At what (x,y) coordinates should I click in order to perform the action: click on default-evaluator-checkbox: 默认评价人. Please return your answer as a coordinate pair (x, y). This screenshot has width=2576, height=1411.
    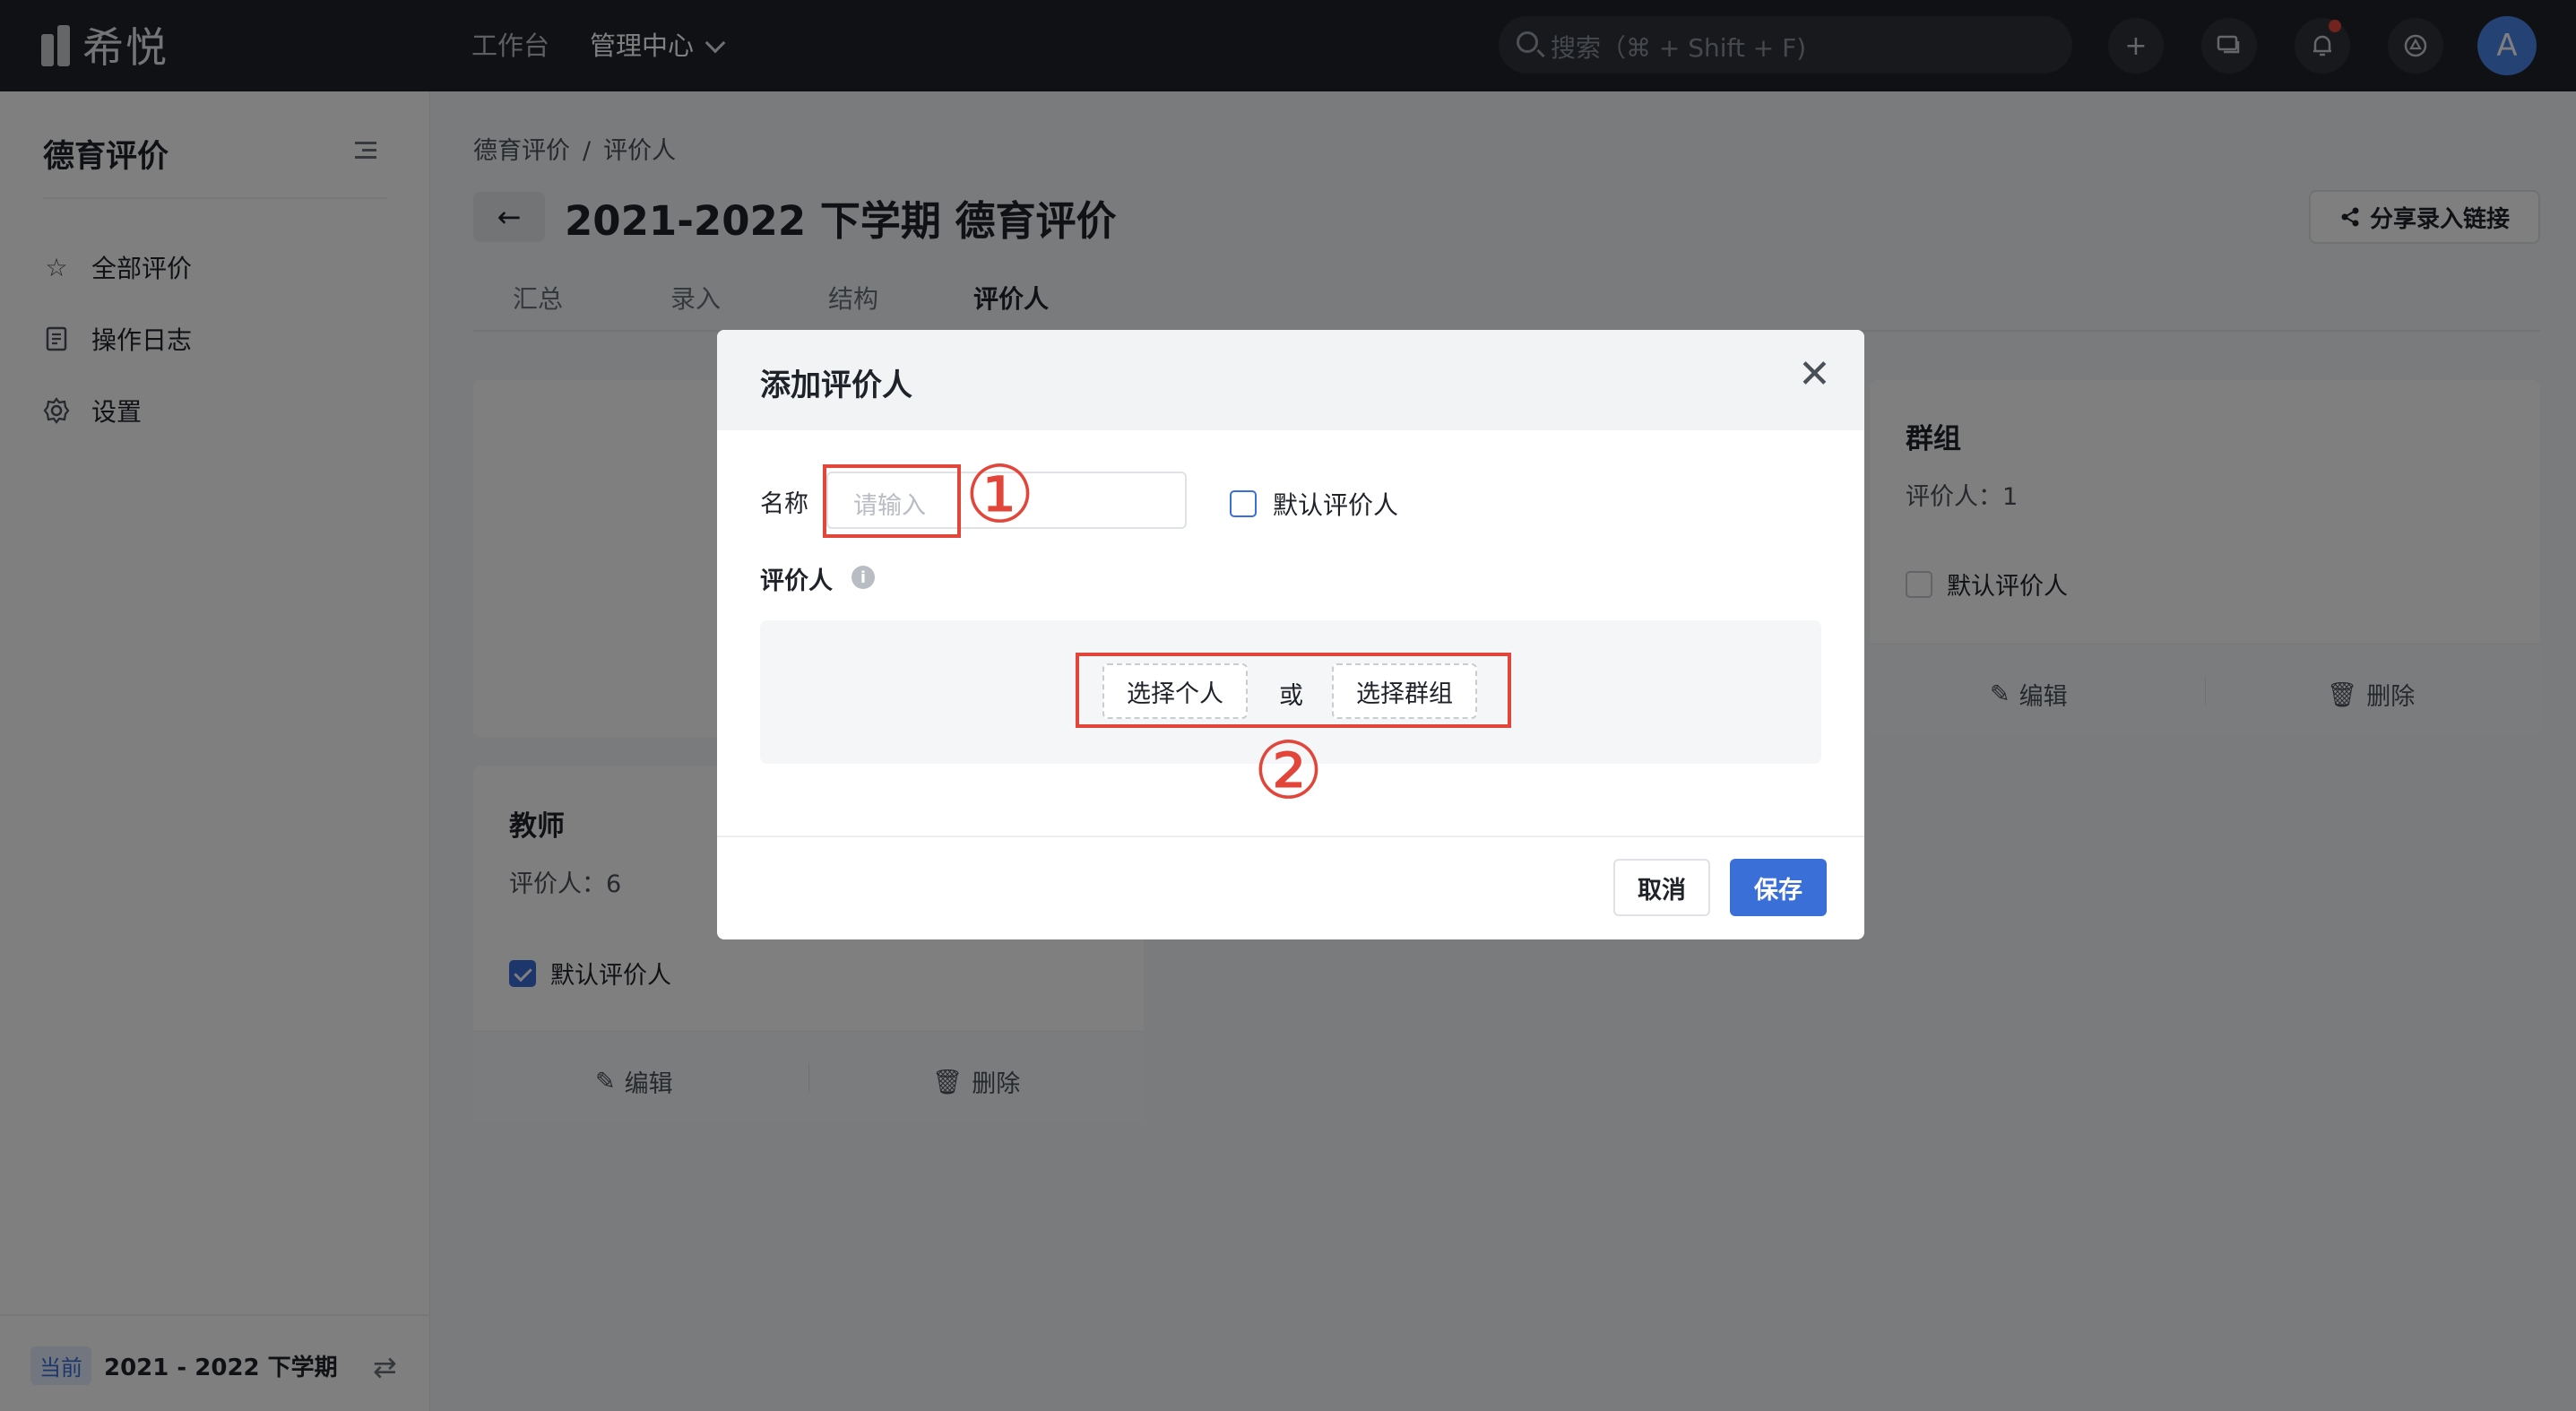
    Looking at the image, I should click on (1314, 504).